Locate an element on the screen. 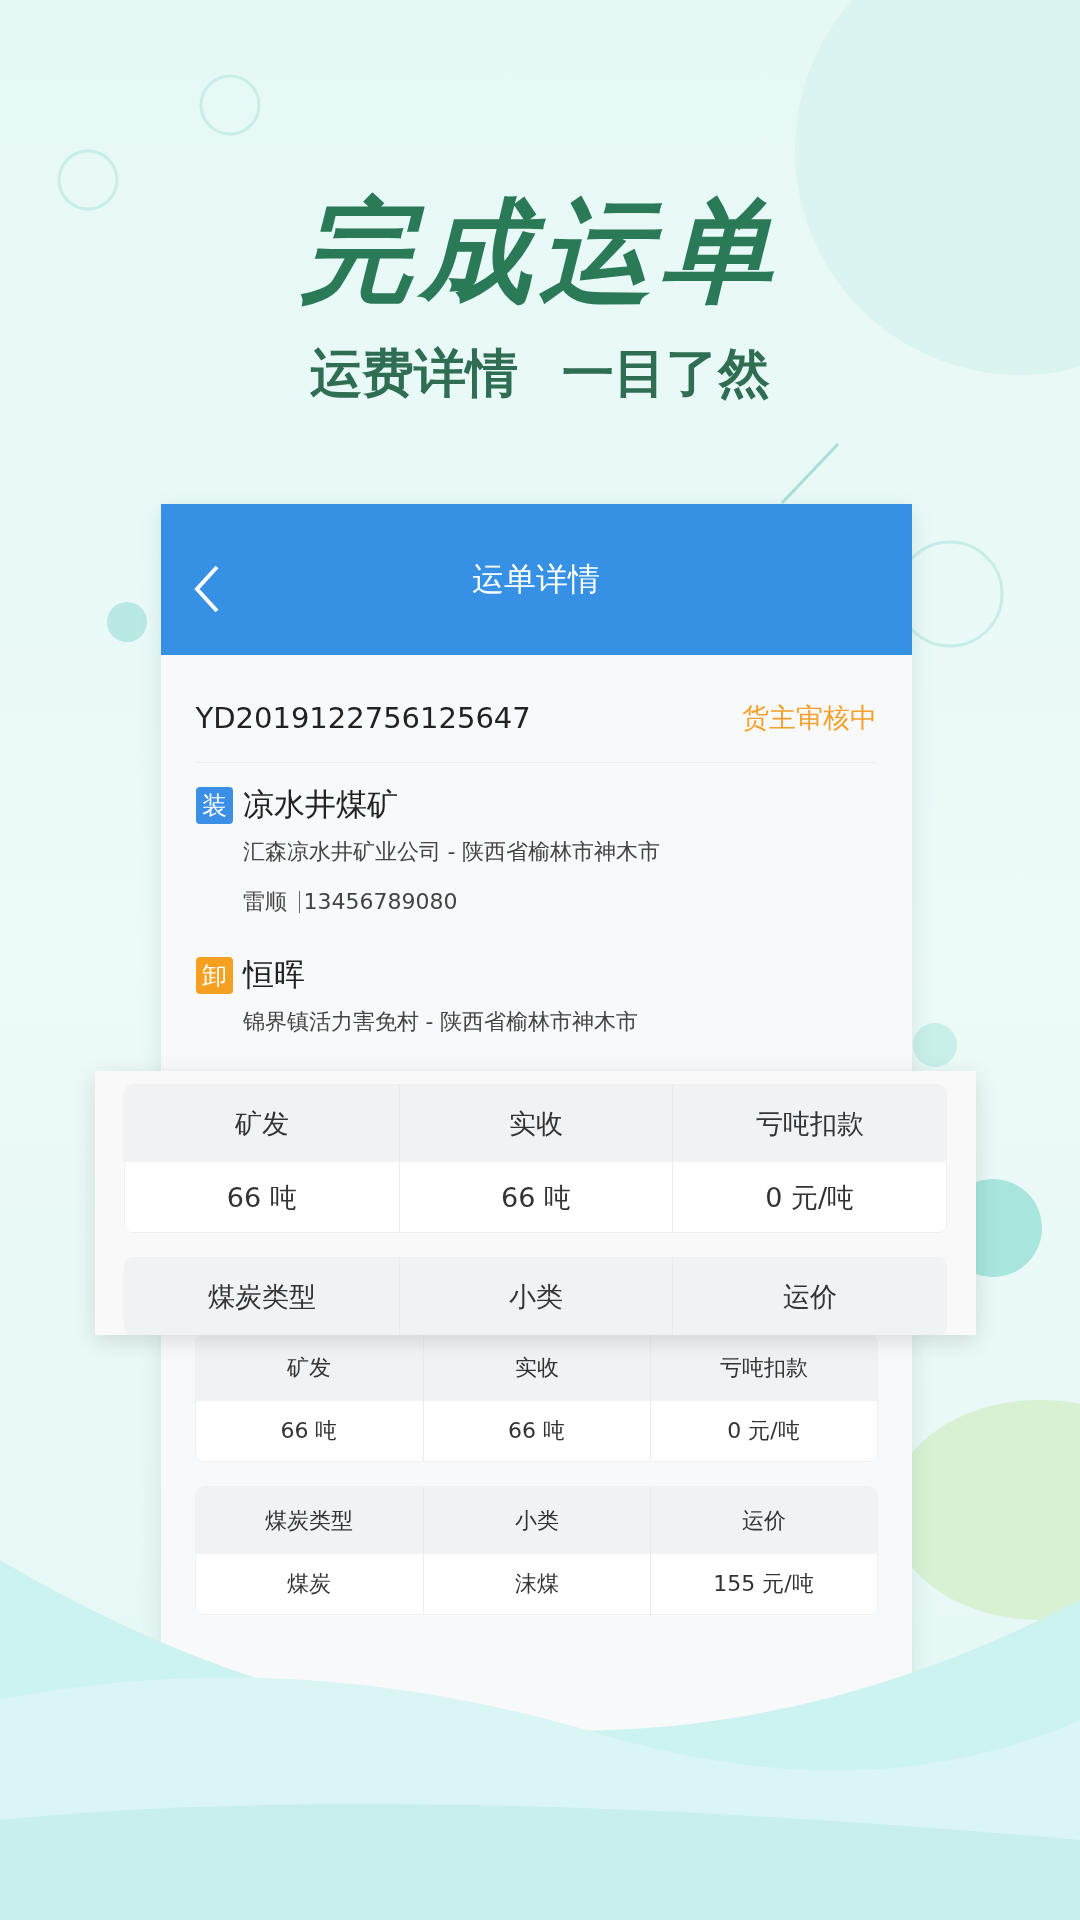 The height and width of the screenshot is (1920, 1080). stop-address: 汇森凉水井矿业公司 - 陕西省榆林市神木市 is located at coordinates (451, 852).